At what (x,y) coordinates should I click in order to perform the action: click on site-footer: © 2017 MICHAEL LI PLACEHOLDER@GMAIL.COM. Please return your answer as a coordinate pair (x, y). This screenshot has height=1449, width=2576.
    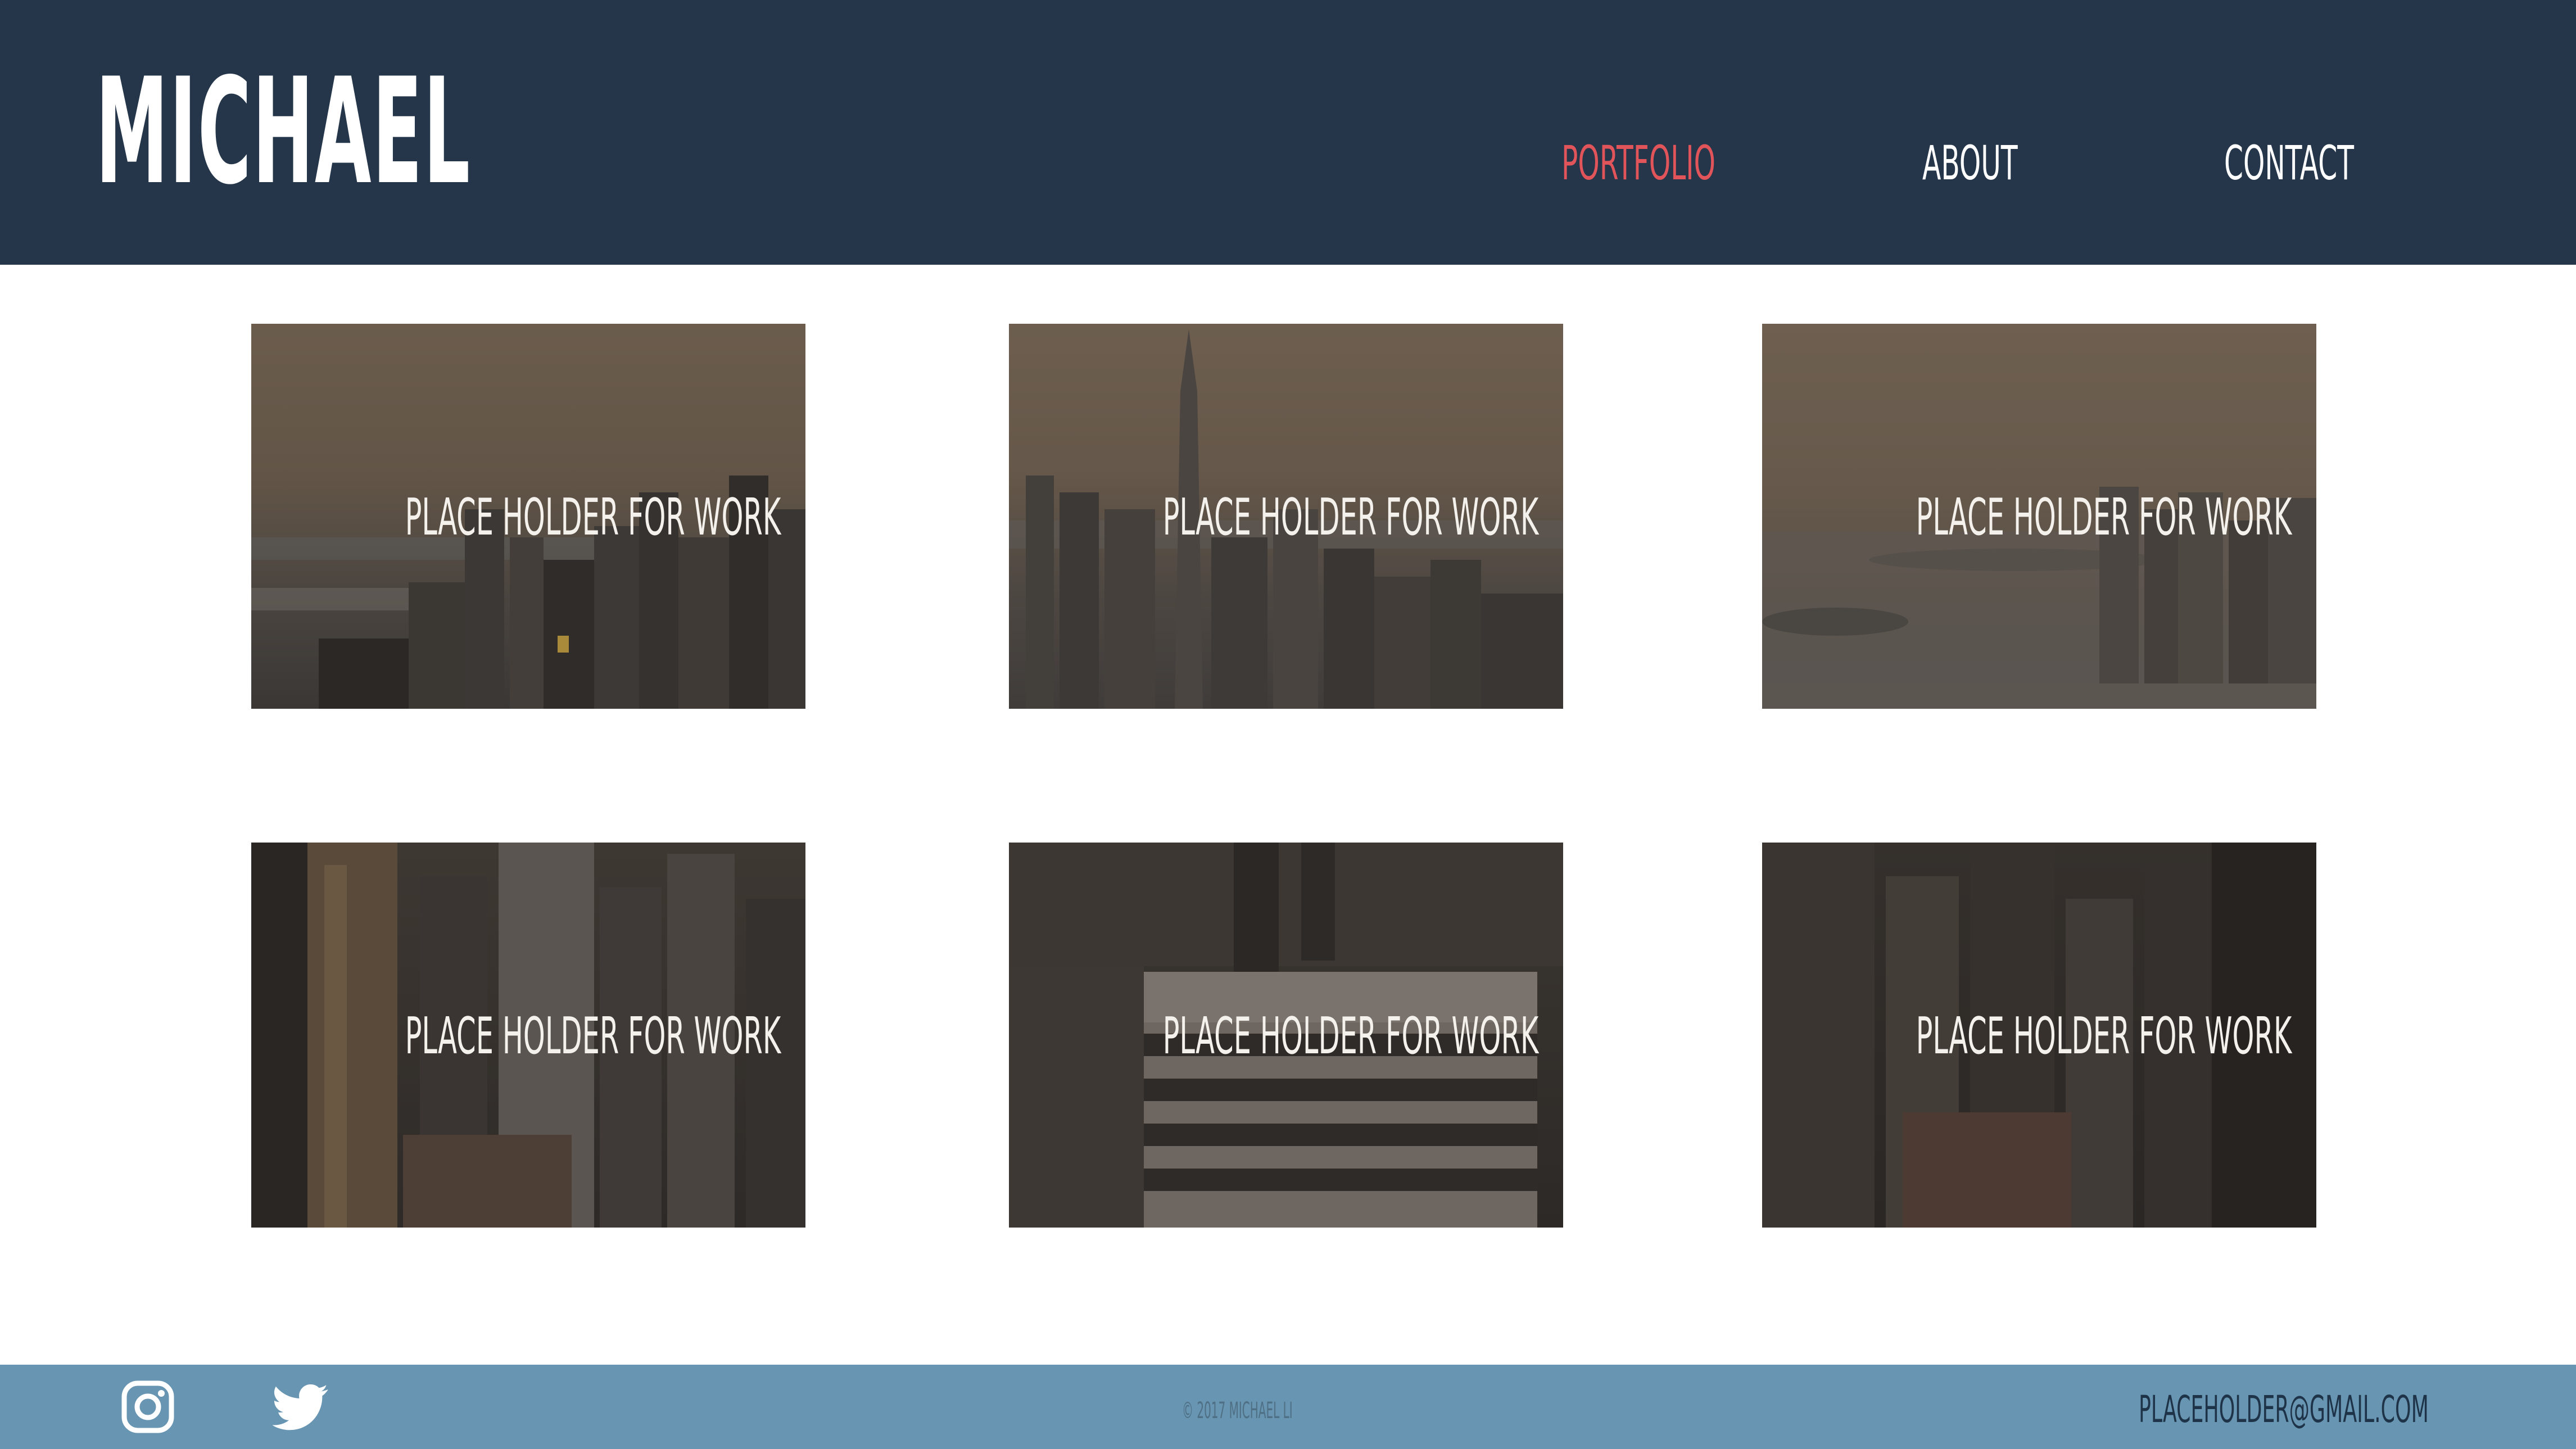
    Looking at the image, I should click on (1288, 1407).